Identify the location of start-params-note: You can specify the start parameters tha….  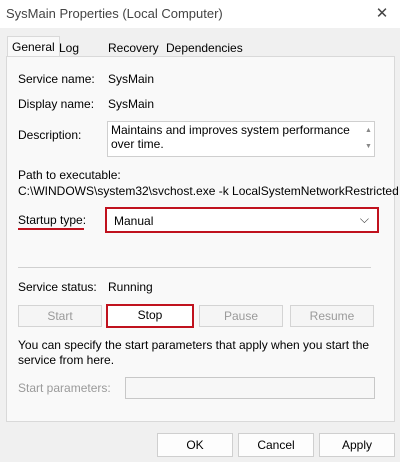
(194, 352).